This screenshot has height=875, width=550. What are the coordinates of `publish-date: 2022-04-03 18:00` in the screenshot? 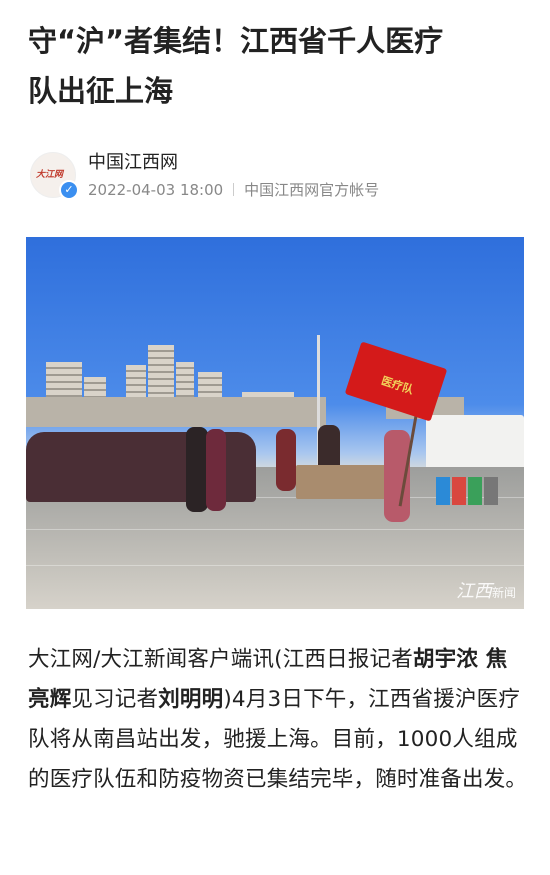 It's located at (156, 190).